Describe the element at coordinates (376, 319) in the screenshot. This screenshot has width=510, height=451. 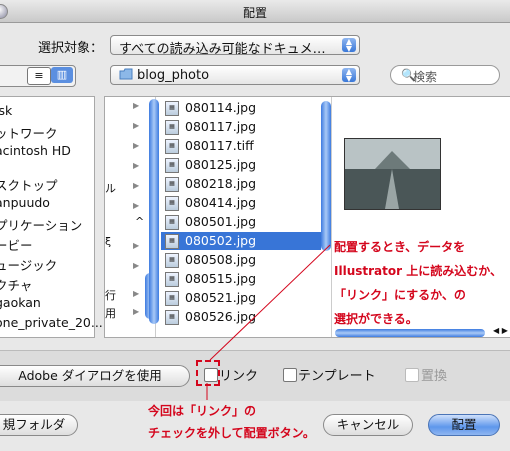
I see `preview-annotation-line4: 選択ができる。` at that location.